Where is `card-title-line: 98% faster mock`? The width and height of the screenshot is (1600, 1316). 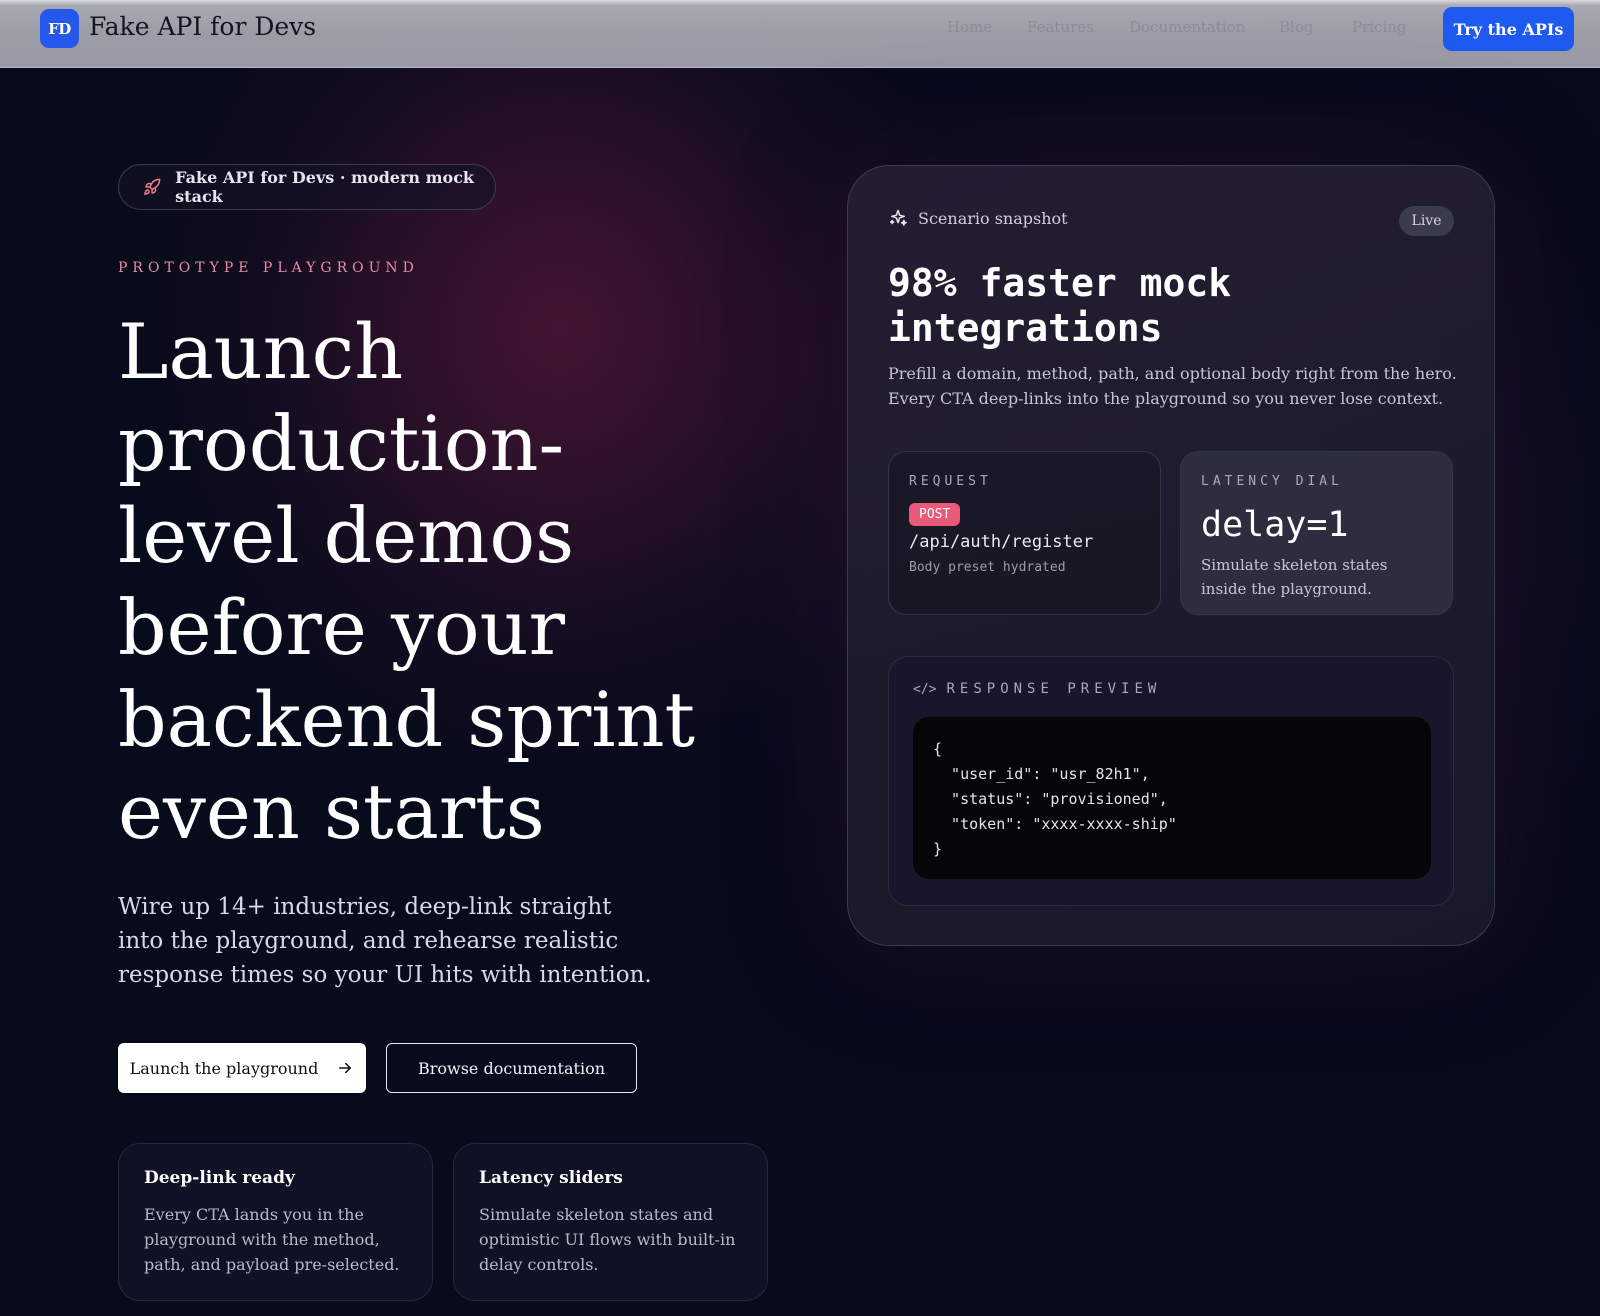
card-title-line: 98% faster mock is located at coordinates (1060, 283).